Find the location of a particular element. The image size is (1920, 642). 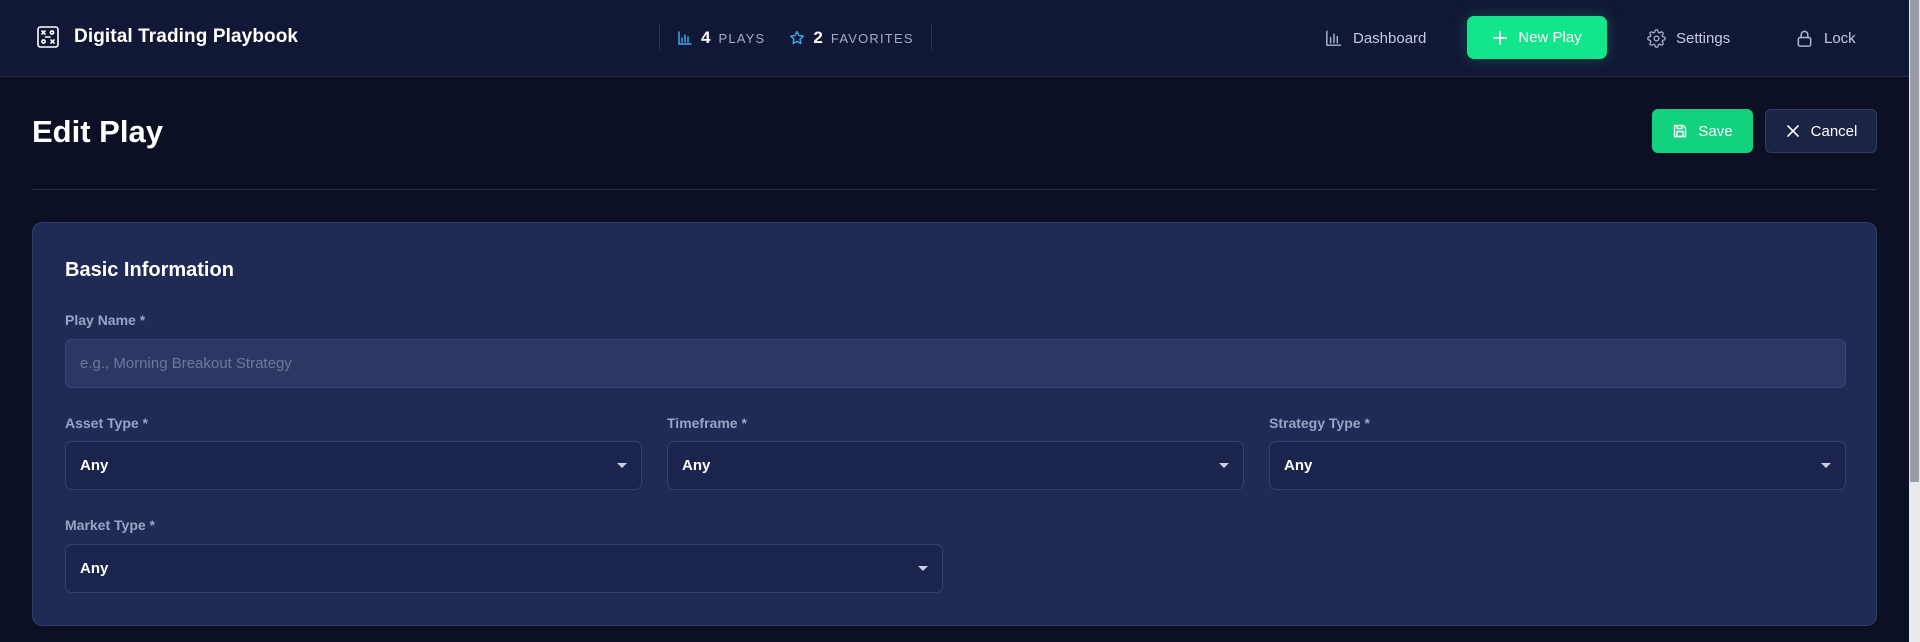

lock-icon is located at coordinates (1804, 38).